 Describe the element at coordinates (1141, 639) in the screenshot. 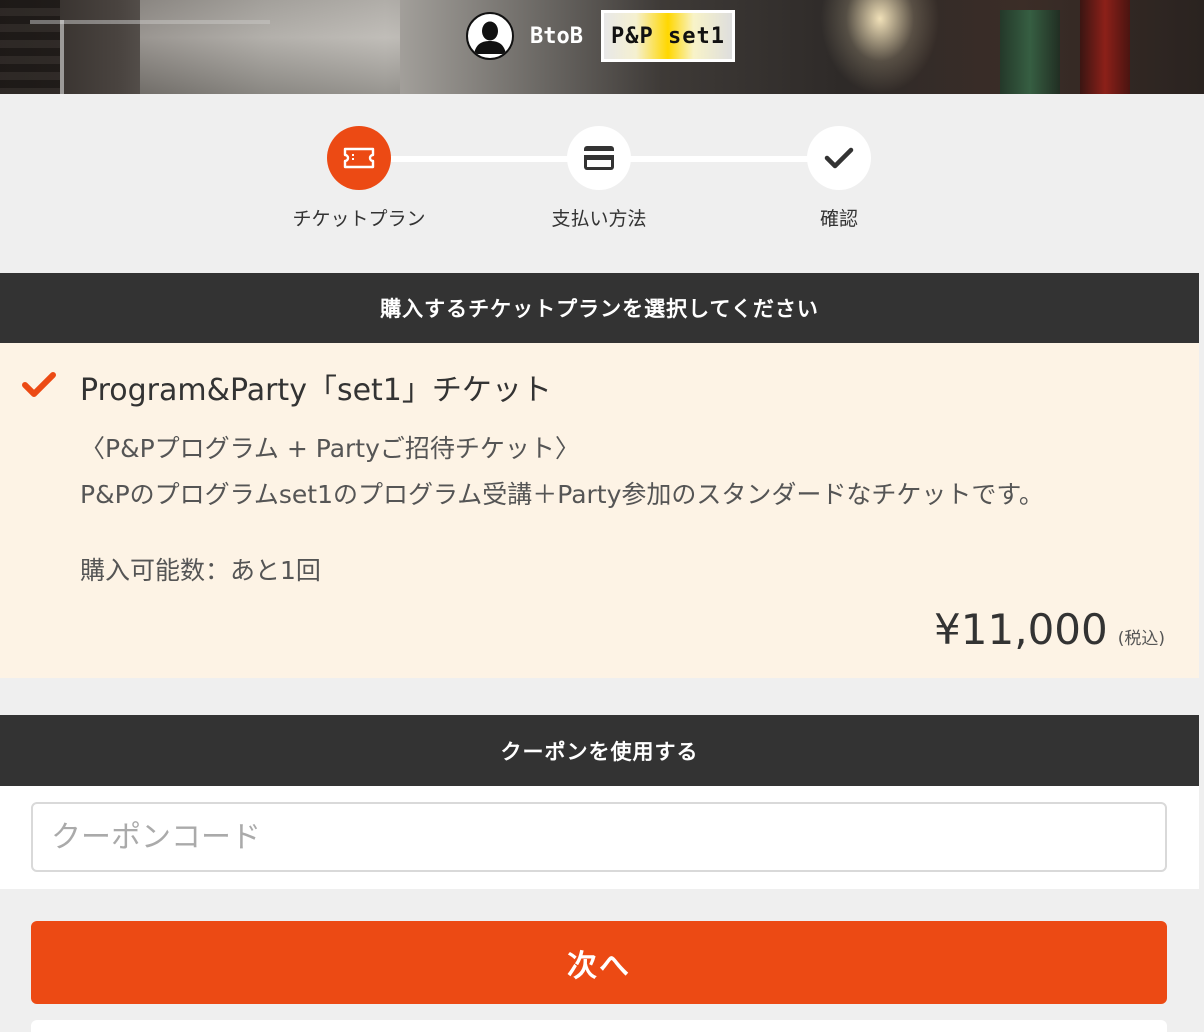

I see `price-tax-note: (税込)` at that location.